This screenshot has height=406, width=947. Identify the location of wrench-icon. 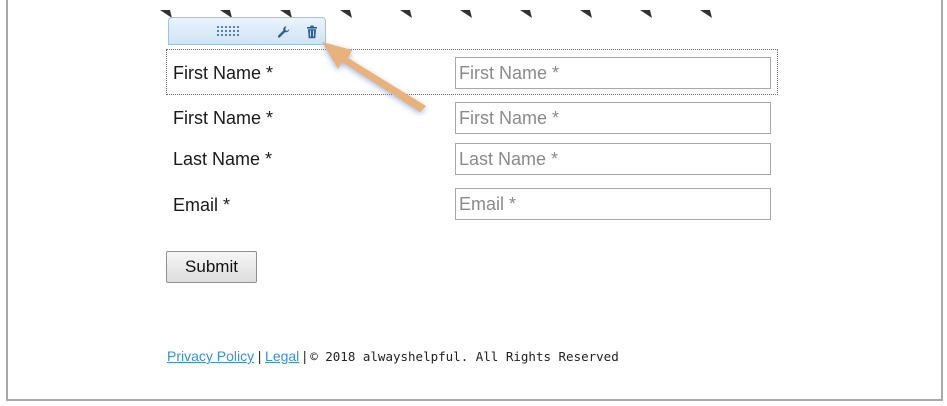
(284, 32).